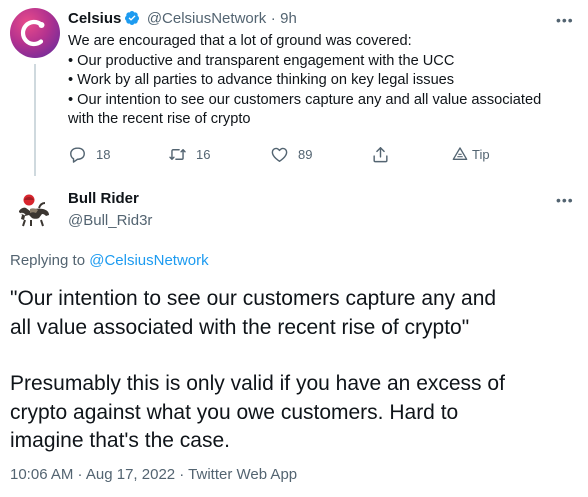  What do you see at coordinates (177, 154) in the screenshot?
I see `retweet-icon` at bounding box center [177, 154].